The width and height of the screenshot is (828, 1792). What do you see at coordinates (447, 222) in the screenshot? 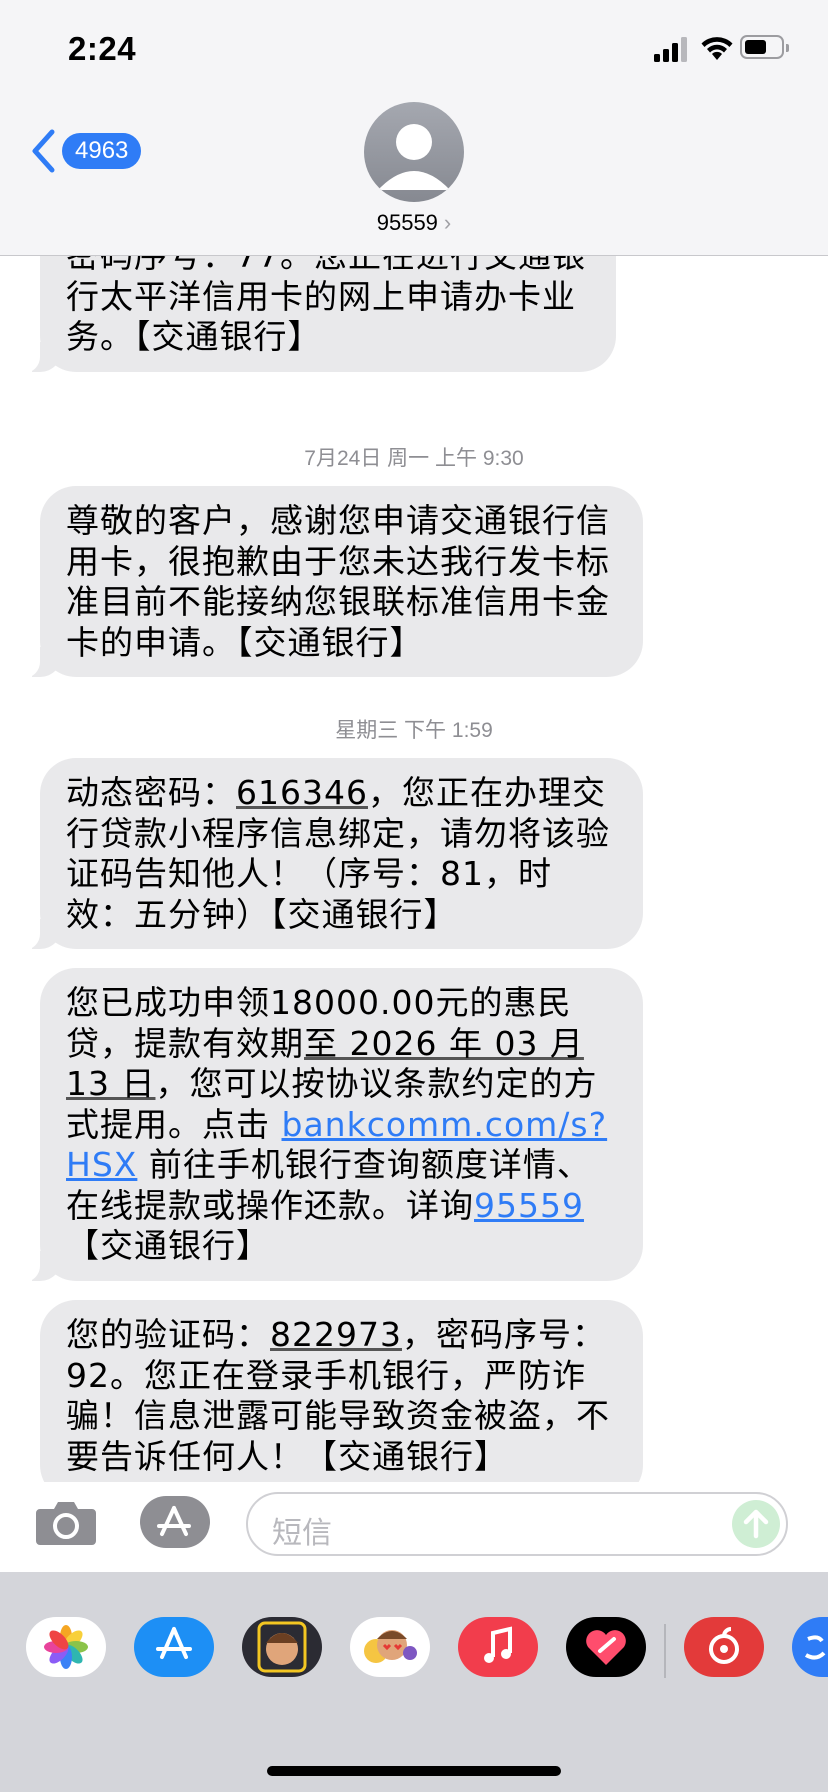
I see `chevron-right-icon: ›` at bounding box center [447, 222].